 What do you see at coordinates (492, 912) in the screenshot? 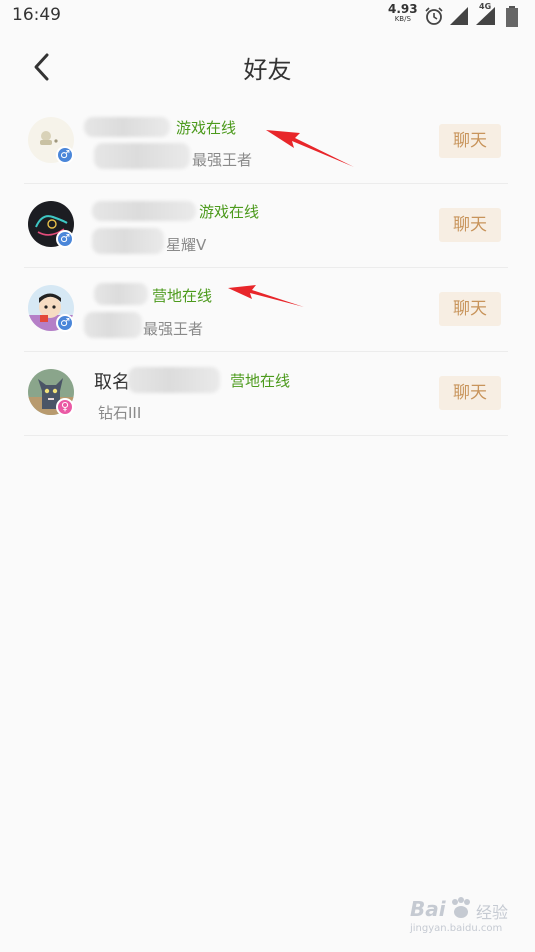
I see `watermark-suffix: 经验` at bounding box center [492, 912].